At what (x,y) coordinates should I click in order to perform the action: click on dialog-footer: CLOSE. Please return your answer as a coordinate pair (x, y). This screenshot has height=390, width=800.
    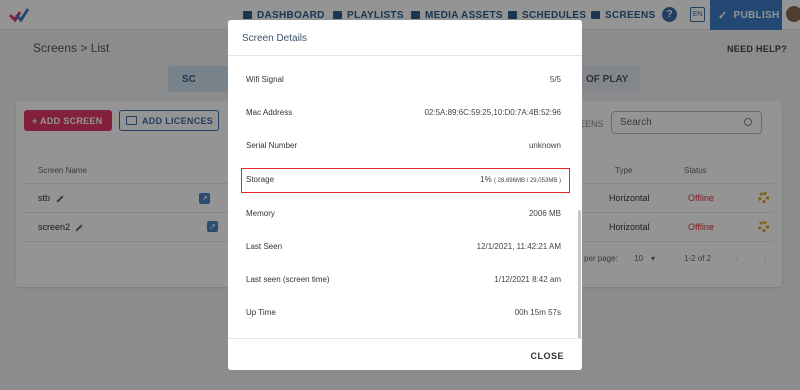
    Looking at the image, I should click on (405, 354).